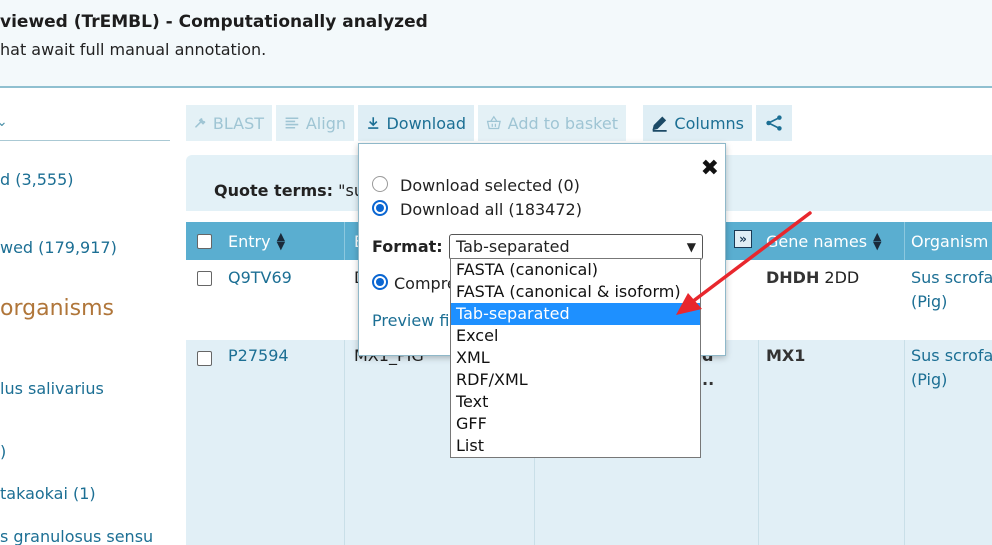 Image resolution: width=992 pixels, height=545 pixels. Describe the element at coordinates (76, 536) in the screenshot. I see `sidebar-organism-4: s granulosus sensu` at that location.